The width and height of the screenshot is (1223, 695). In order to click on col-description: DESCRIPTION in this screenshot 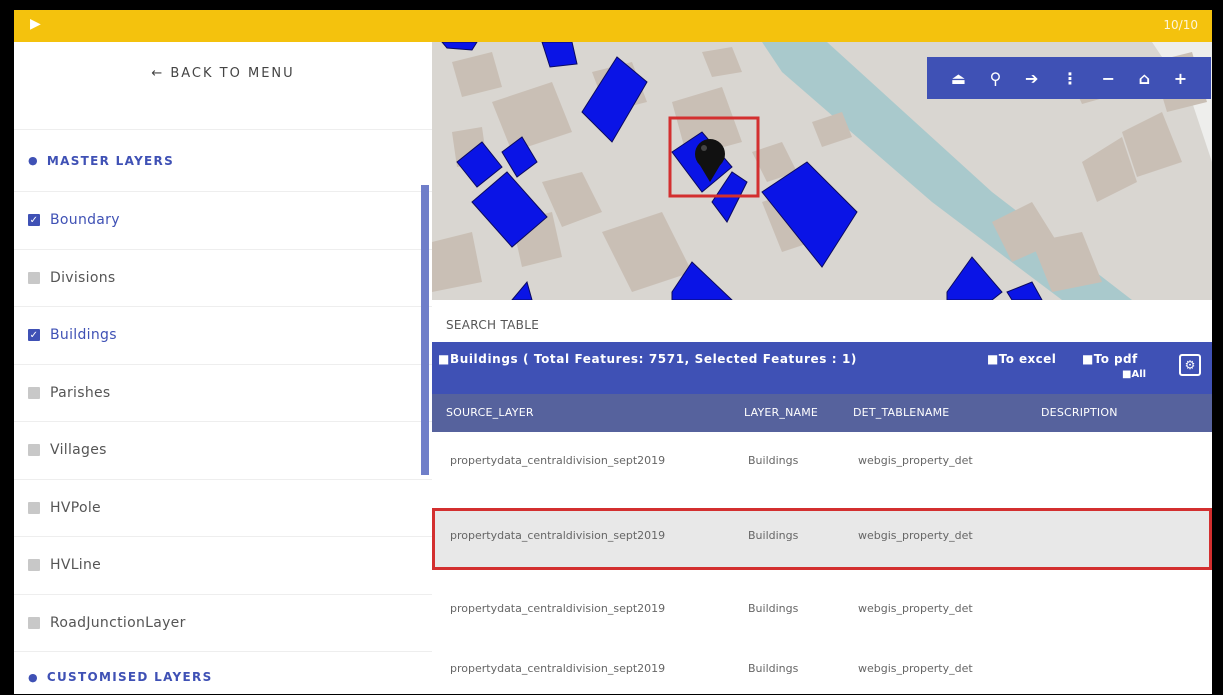, I will do `click(1079, 412)`.